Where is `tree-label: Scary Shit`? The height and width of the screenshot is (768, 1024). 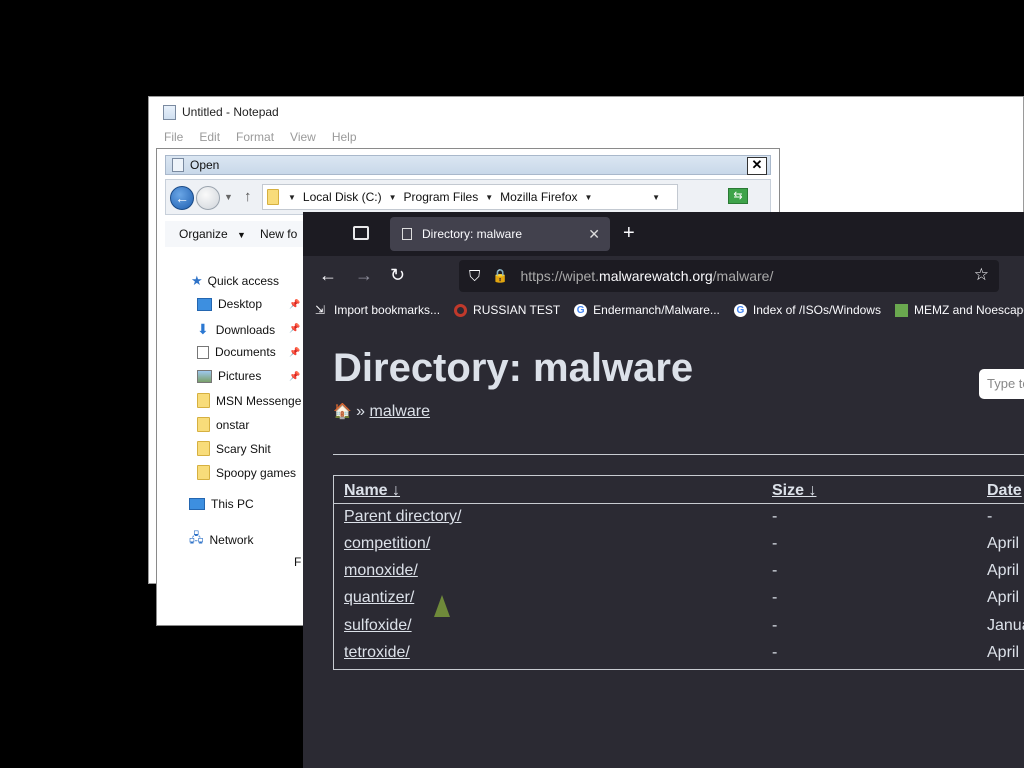
tree-label: Scary Shit is located at coordinates (243, 448).